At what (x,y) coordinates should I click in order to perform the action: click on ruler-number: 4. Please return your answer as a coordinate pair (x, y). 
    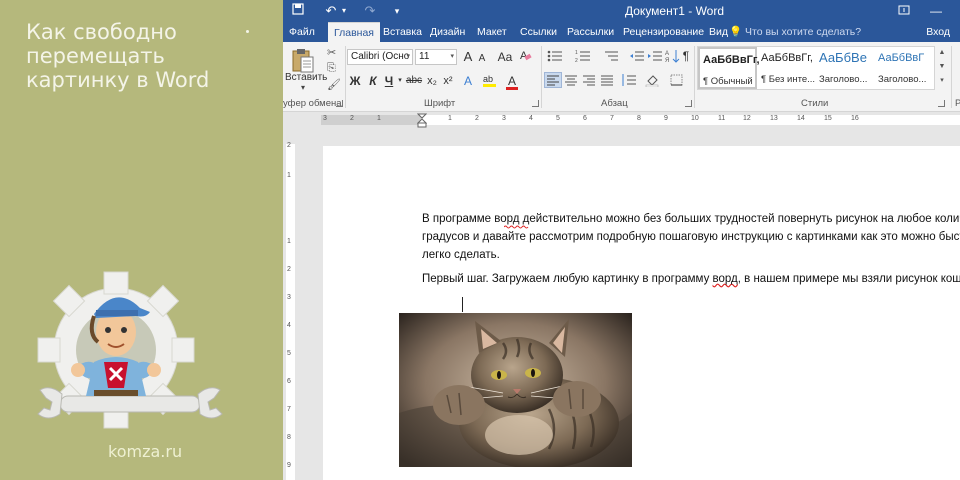
    Looking at the image, I should click on (531, 118).